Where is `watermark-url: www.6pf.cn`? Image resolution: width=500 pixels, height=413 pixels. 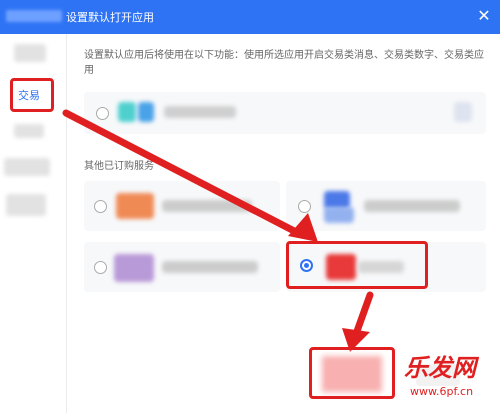 watermark-url: www.6pf.cn is located at coordinates (442, 391).